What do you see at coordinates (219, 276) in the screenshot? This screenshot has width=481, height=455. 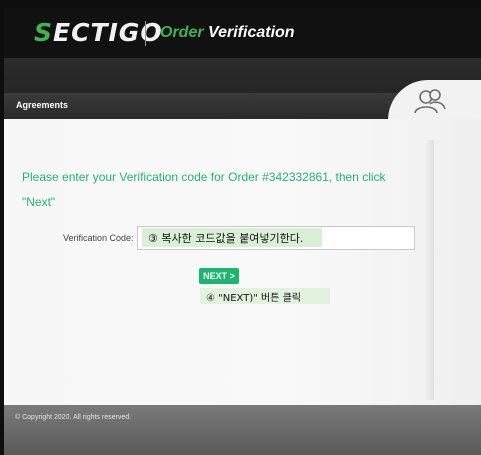 I see `next-button: NEXT >` at bounding box center [219, 276].